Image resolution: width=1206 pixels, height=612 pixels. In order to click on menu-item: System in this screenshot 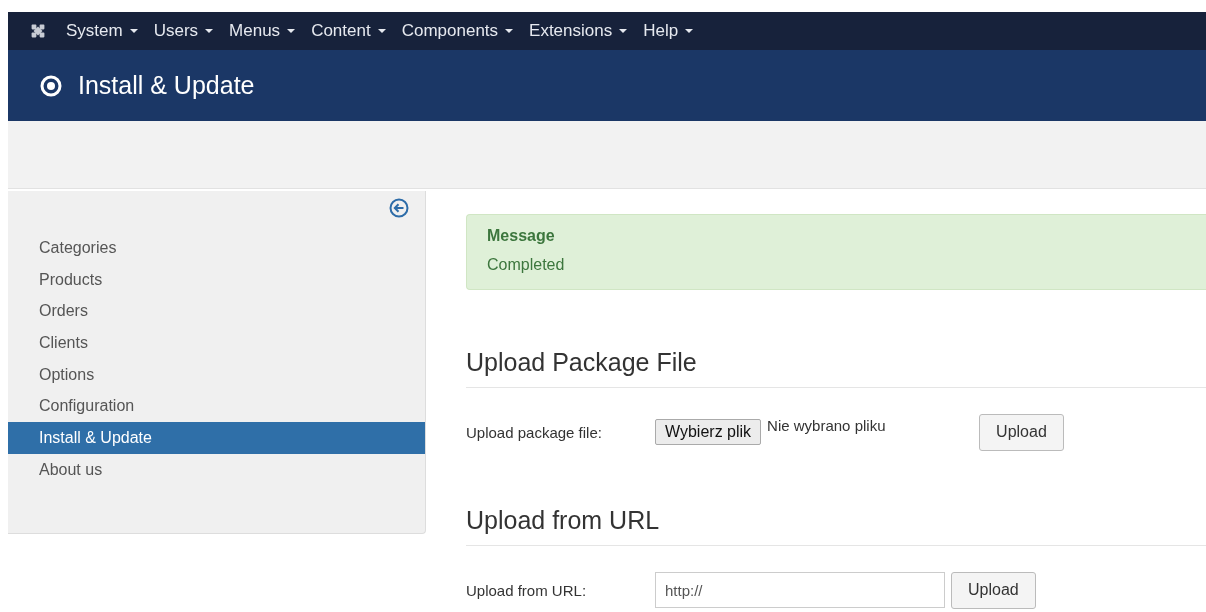, I will do `click(102, 31)`.